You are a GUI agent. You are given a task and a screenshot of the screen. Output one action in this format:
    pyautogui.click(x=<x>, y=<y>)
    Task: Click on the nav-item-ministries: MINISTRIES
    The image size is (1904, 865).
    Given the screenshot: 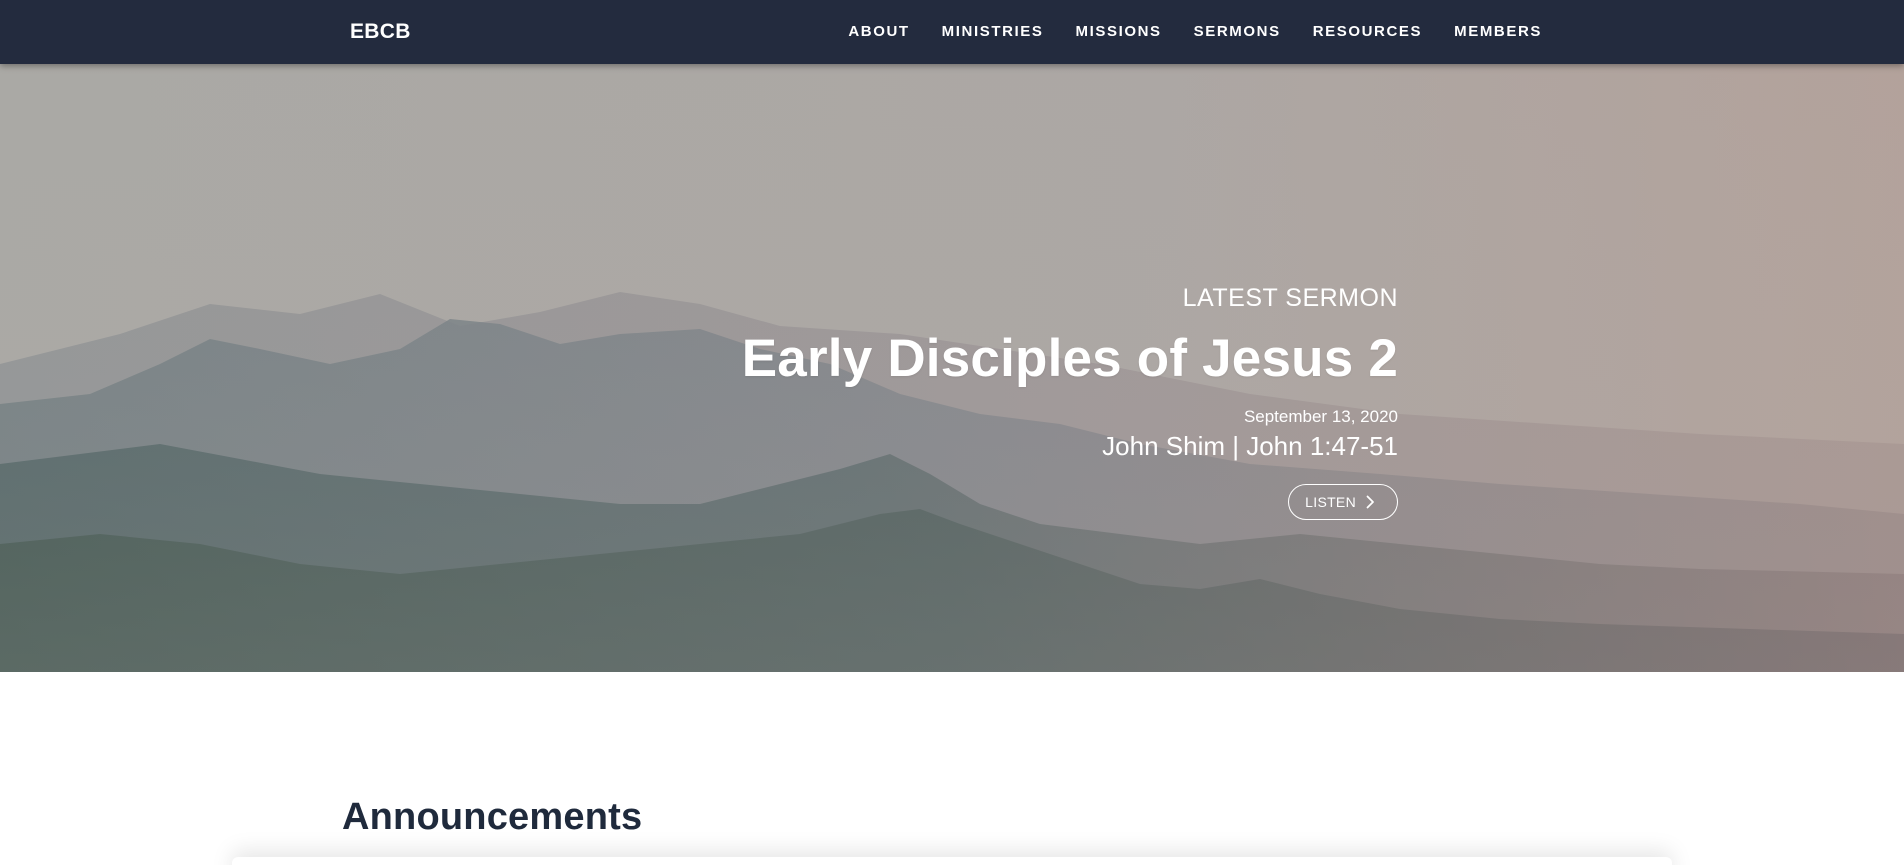 What is the action you would take?
    pyautogui.click(x=993, y=32)
    